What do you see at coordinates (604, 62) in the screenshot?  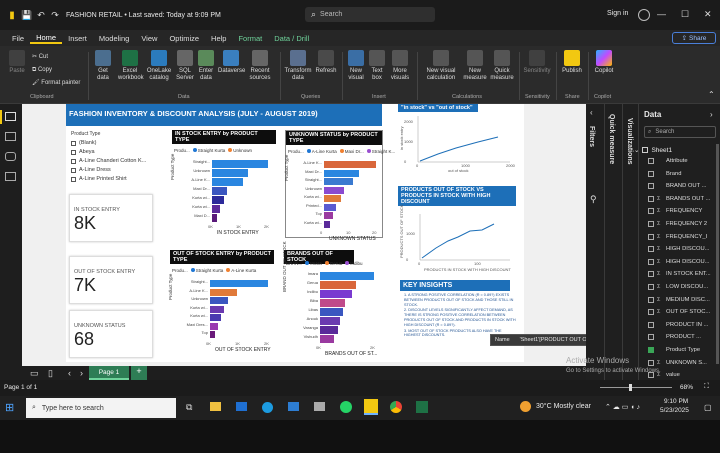 I see `copilot-button: Copilot` at bounding box center [604, 62].